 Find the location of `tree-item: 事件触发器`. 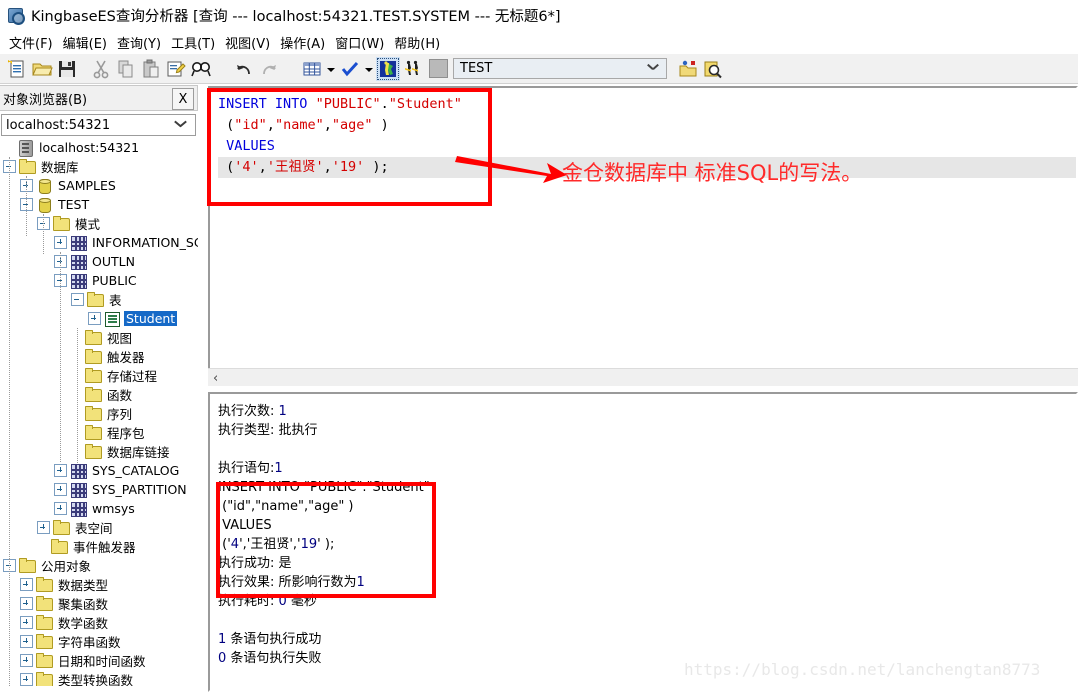

tree-item: 事件触发器 is located at coordinates (99, 546).